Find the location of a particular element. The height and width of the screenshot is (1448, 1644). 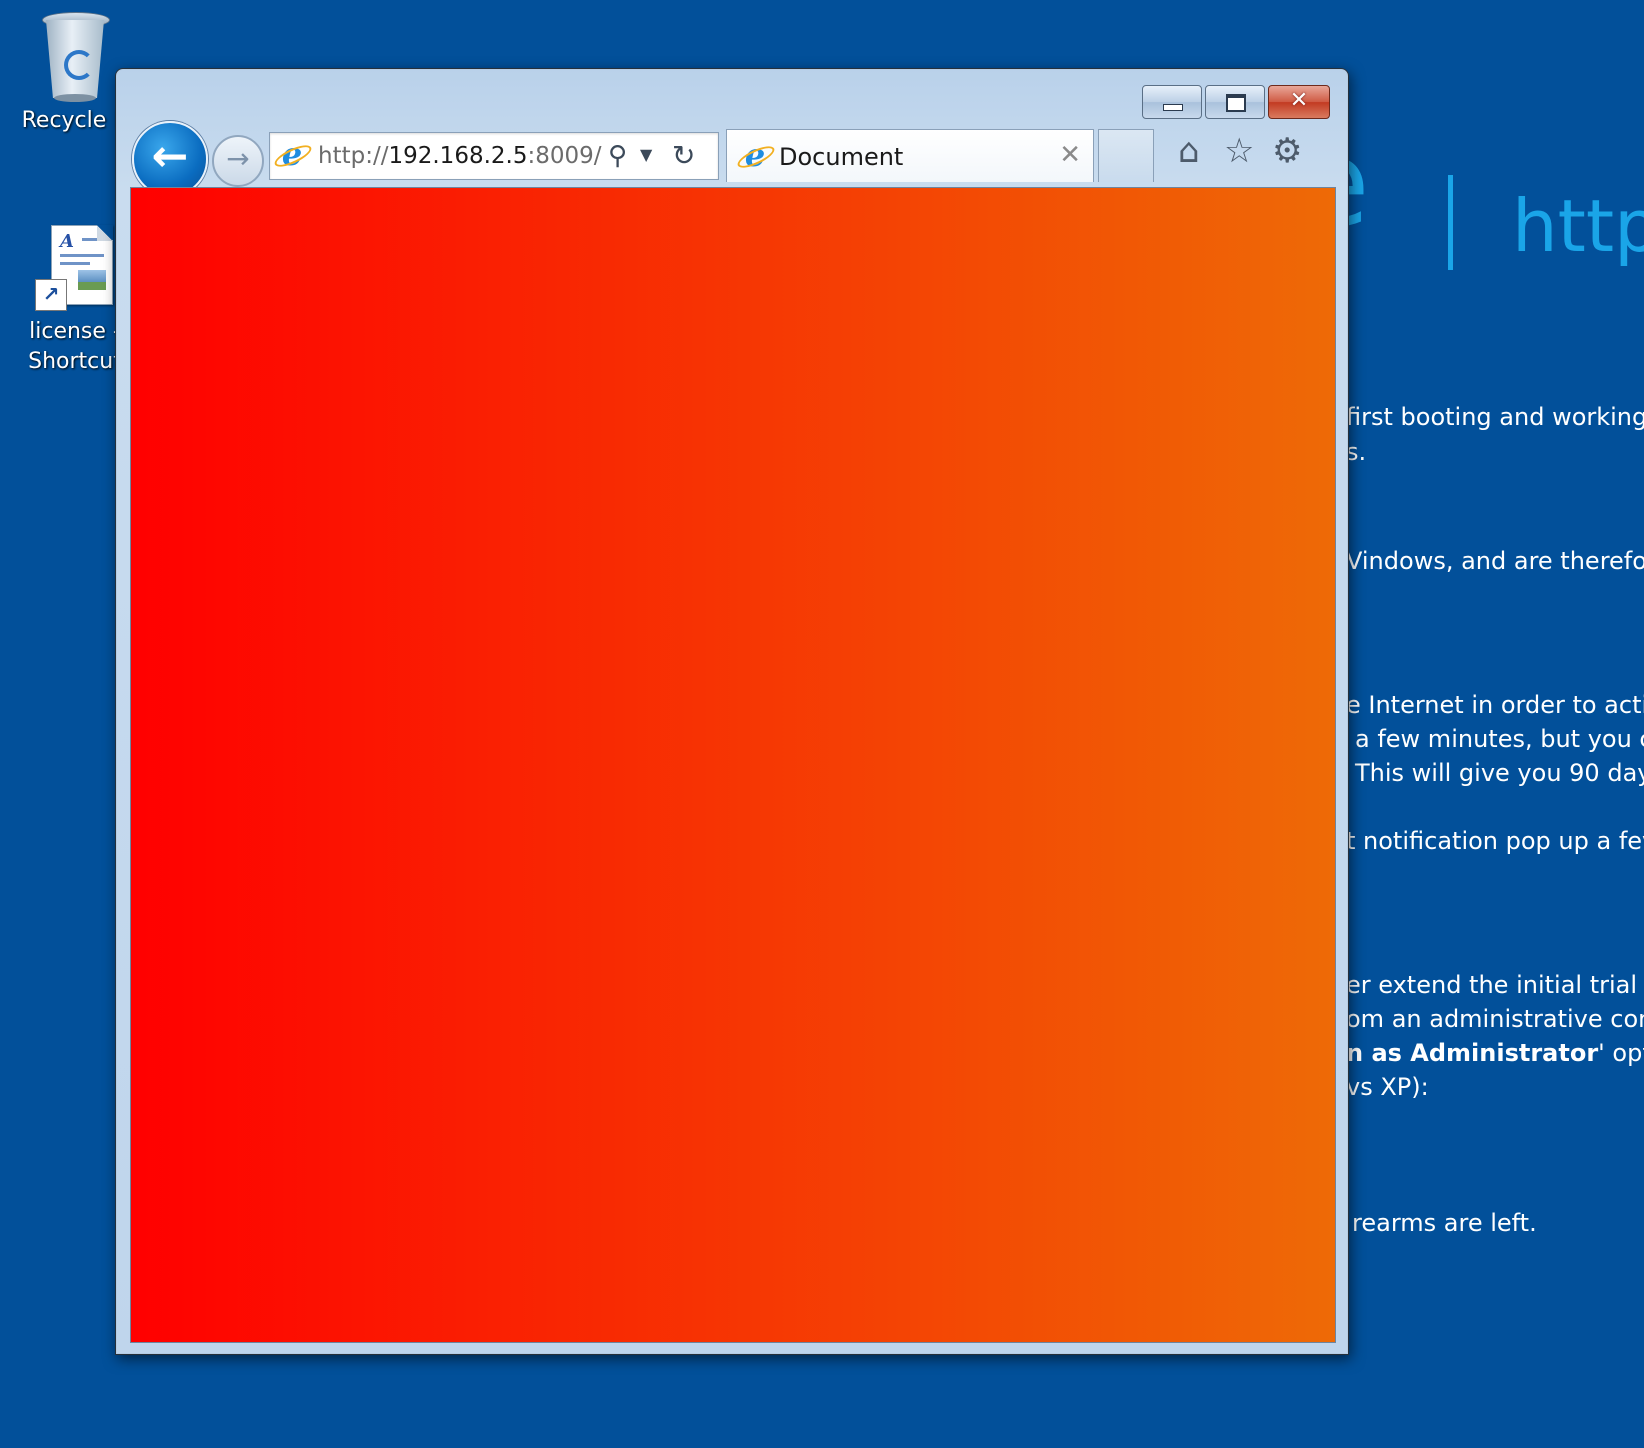

bg-text-line: Vindows, and are therefor is located at coordinates (1495, 561).